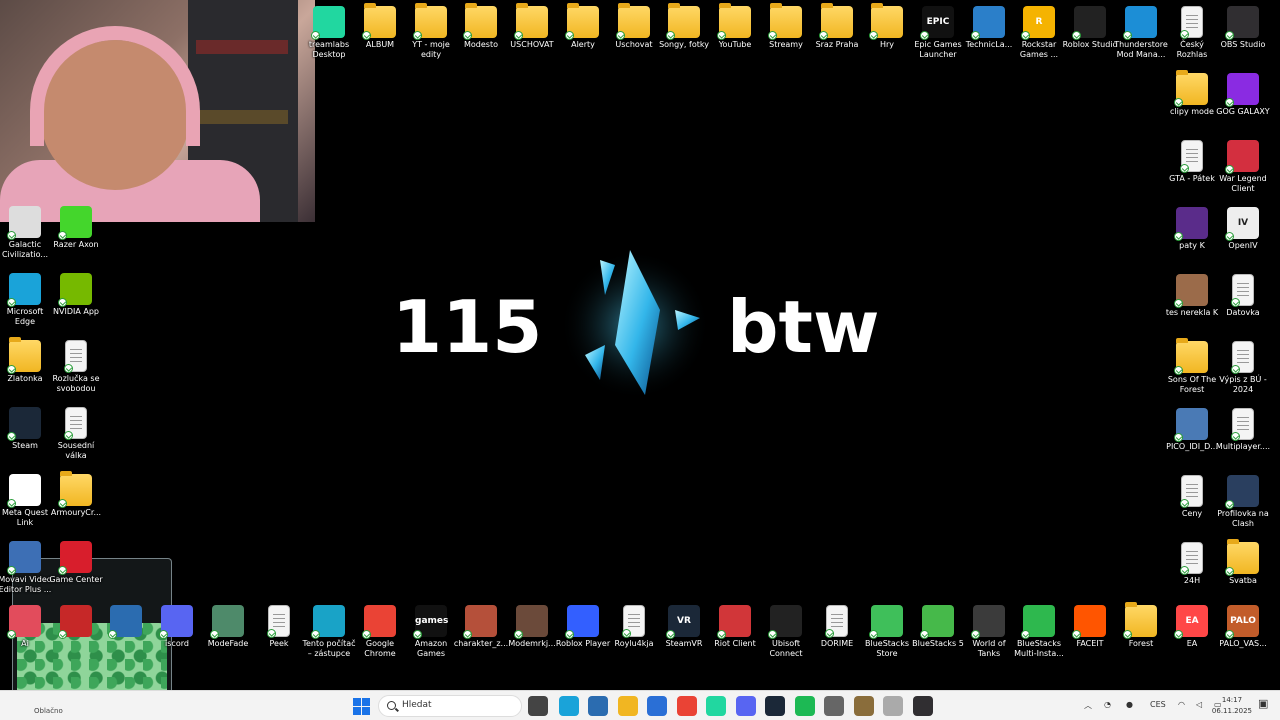 The height and width of the screenshot is (720, 1280). I want to click on edge-icon, so click(569, 706).